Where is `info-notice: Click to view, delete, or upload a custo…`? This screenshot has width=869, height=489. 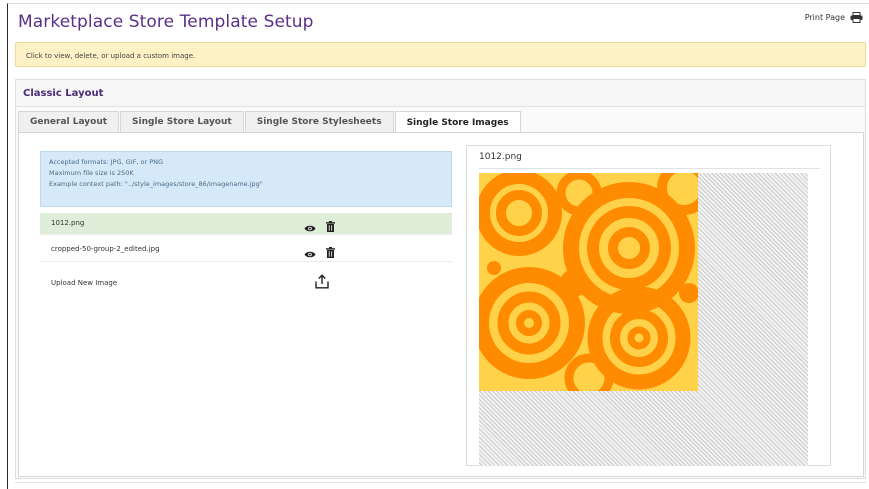 info-notice: Click to view, delete, or upload a custo… is located at coordinates (440, 54).